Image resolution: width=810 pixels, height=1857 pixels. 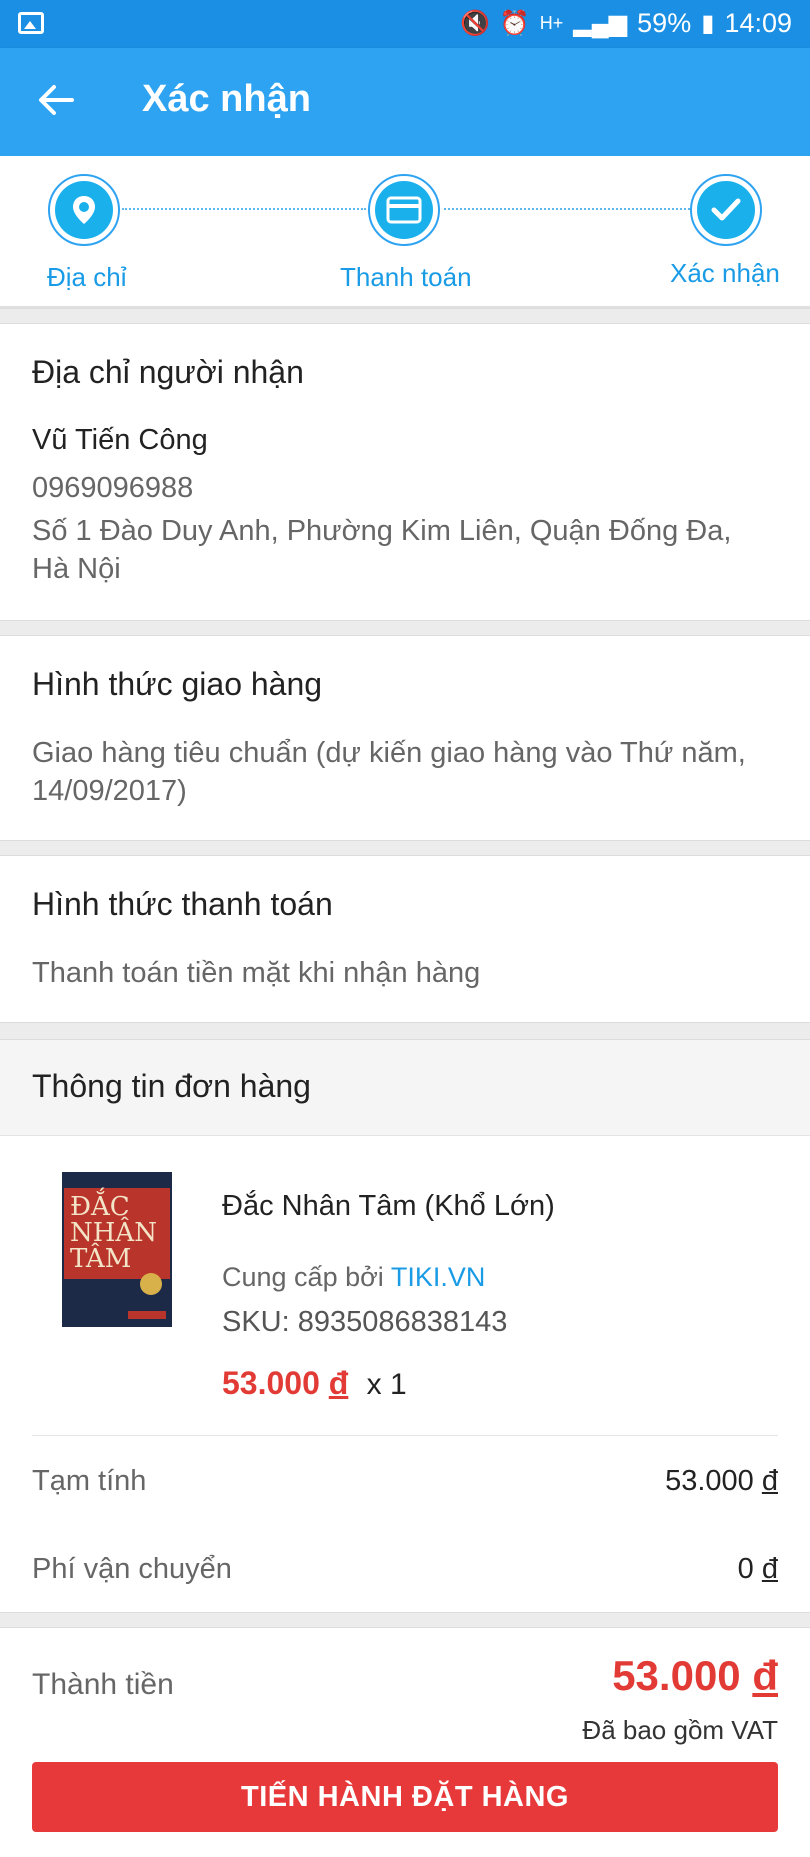 What do you see at coordinates (168, 372) in the screenshot?
I see `recipient-title: Địa chỉ người nhận` at bounding box center [168, 372].